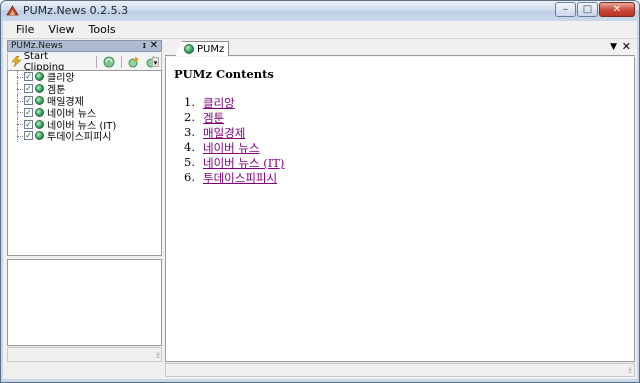  What do you see at coordinates (400, 48) in the screenshot?
I see `tab-strip: PUMz ▼ ✕` at bounding box center [400, 48].